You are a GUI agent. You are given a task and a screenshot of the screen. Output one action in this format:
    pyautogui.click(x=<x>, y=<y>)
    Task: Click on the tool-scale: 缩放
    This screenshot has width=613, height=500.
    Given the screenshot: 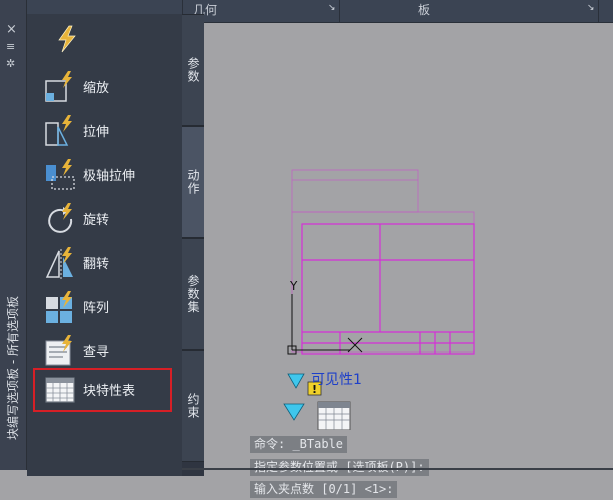 What is the action you would take?
    pyautogui.click(x=101, y=87)
    